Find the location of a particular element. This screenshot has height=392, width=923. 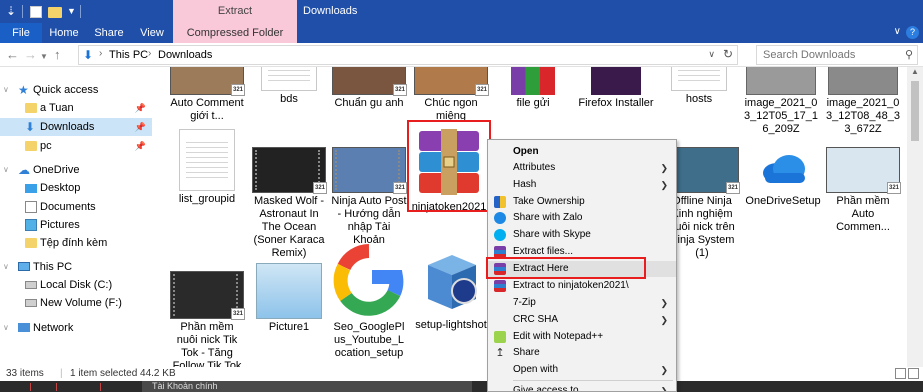

scroll-up-arrow-icon: ▲ is located at coordinates (915, 71).